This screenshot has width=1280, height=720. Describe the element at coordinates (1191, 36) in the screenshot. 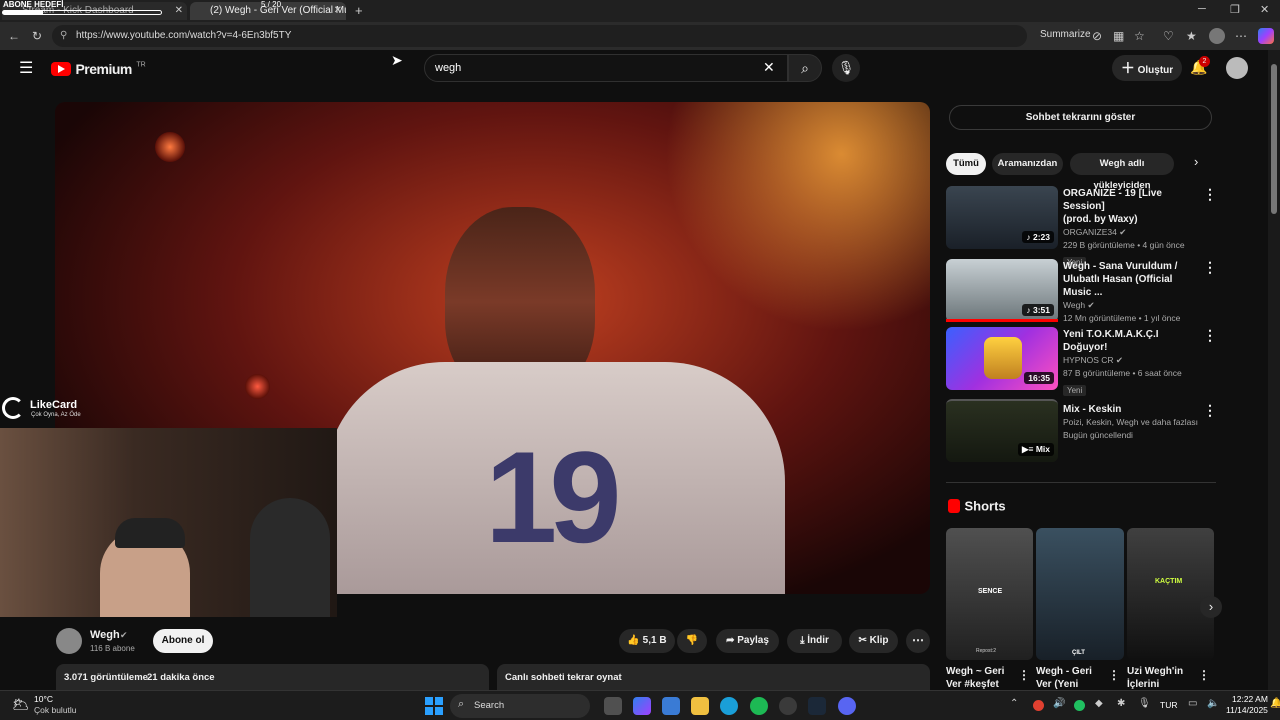

I see `favorites-icon: ★` at that location.